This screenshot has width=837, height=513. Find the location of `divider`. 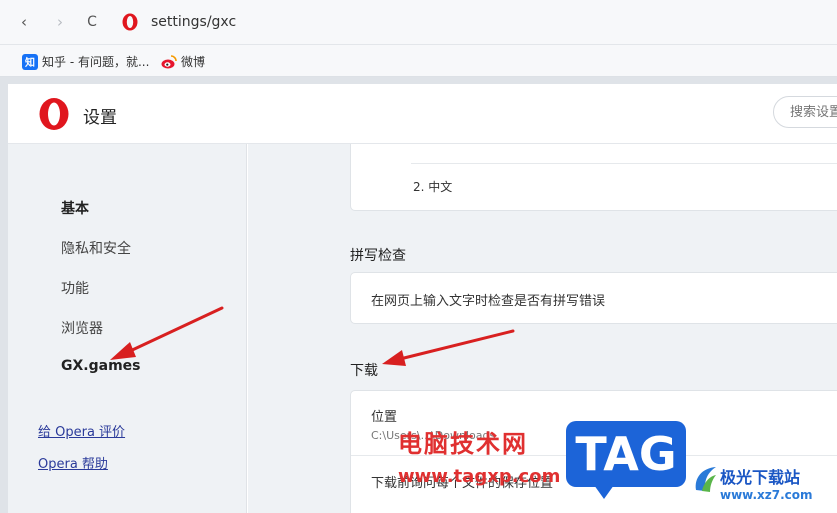

divider is located at coordinates (624, 163).